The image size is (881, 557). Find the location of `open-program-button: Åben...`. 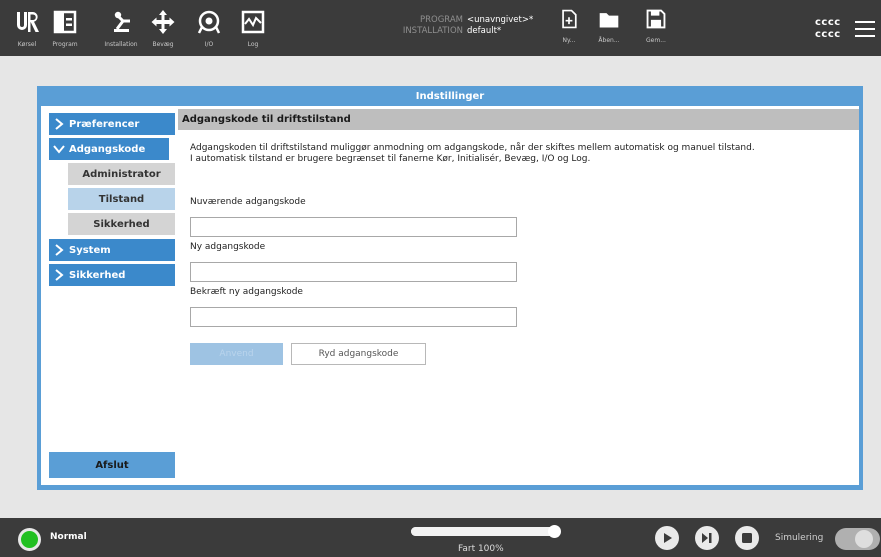

open-program-button: Åben... is located at coordinates (609, 31).